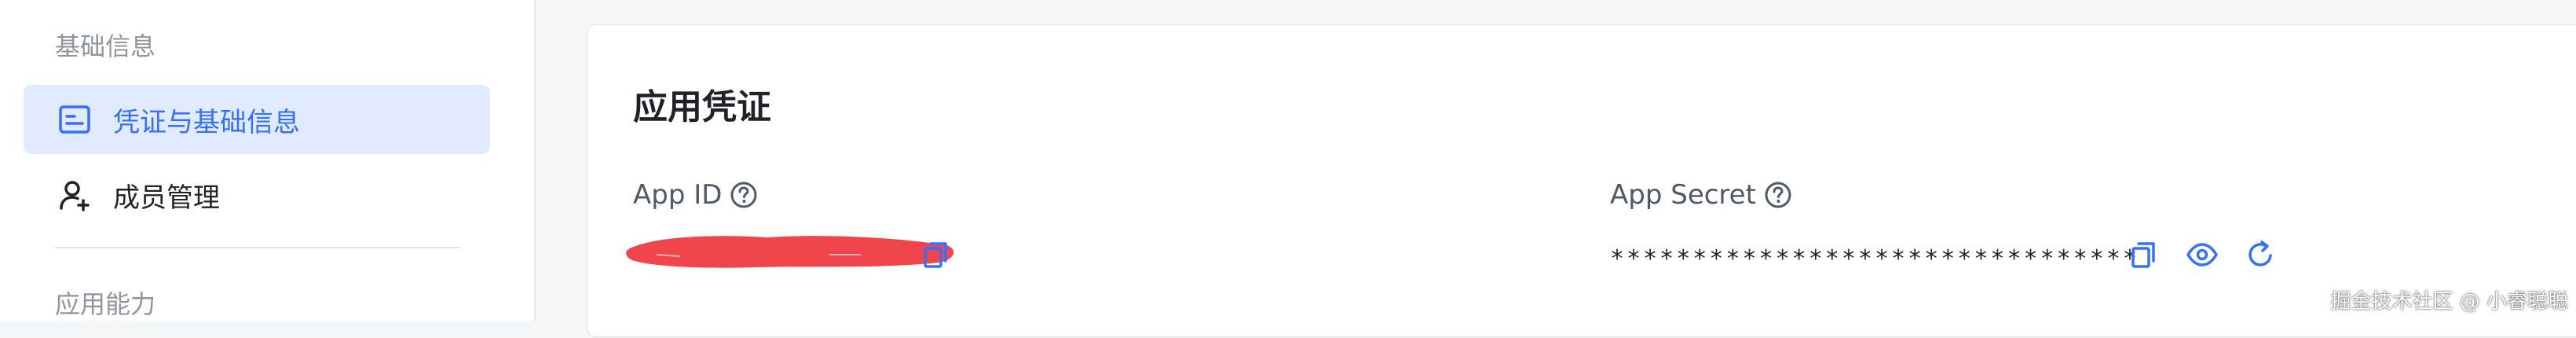 This screenshot has width=2576, height=338. I want to click on app-secret-label-text: App Secret, so click(1683, 195).